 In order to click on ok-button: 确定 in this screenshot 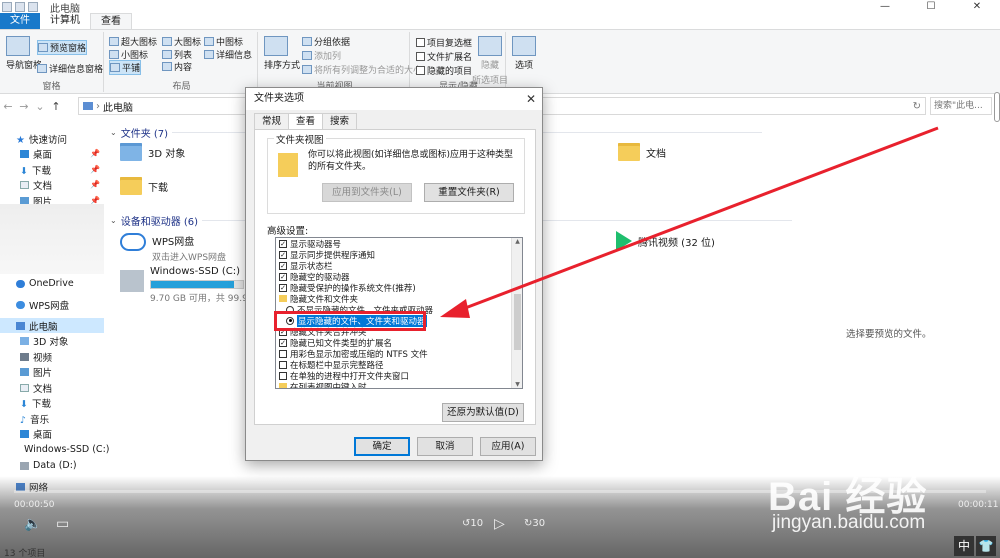, I will do `click(382, 446)`.